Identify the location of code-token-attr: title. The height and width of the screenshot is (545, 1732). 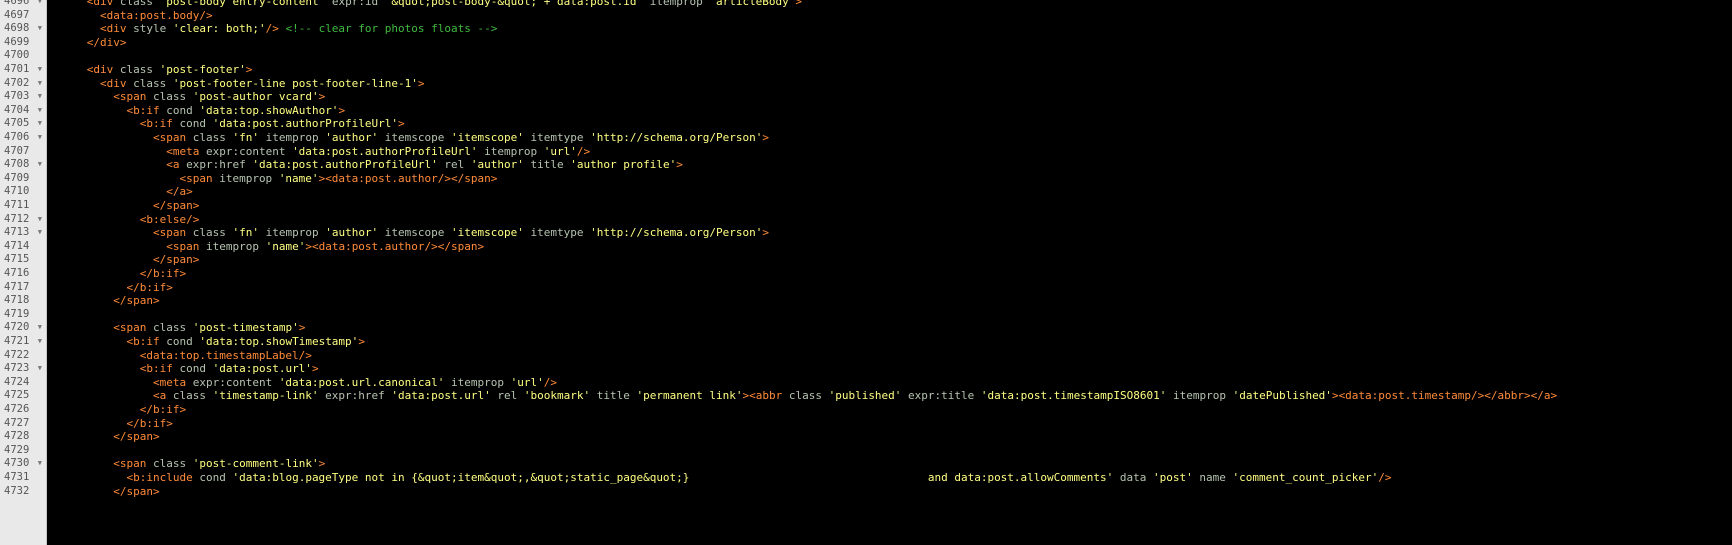
(613, 396).